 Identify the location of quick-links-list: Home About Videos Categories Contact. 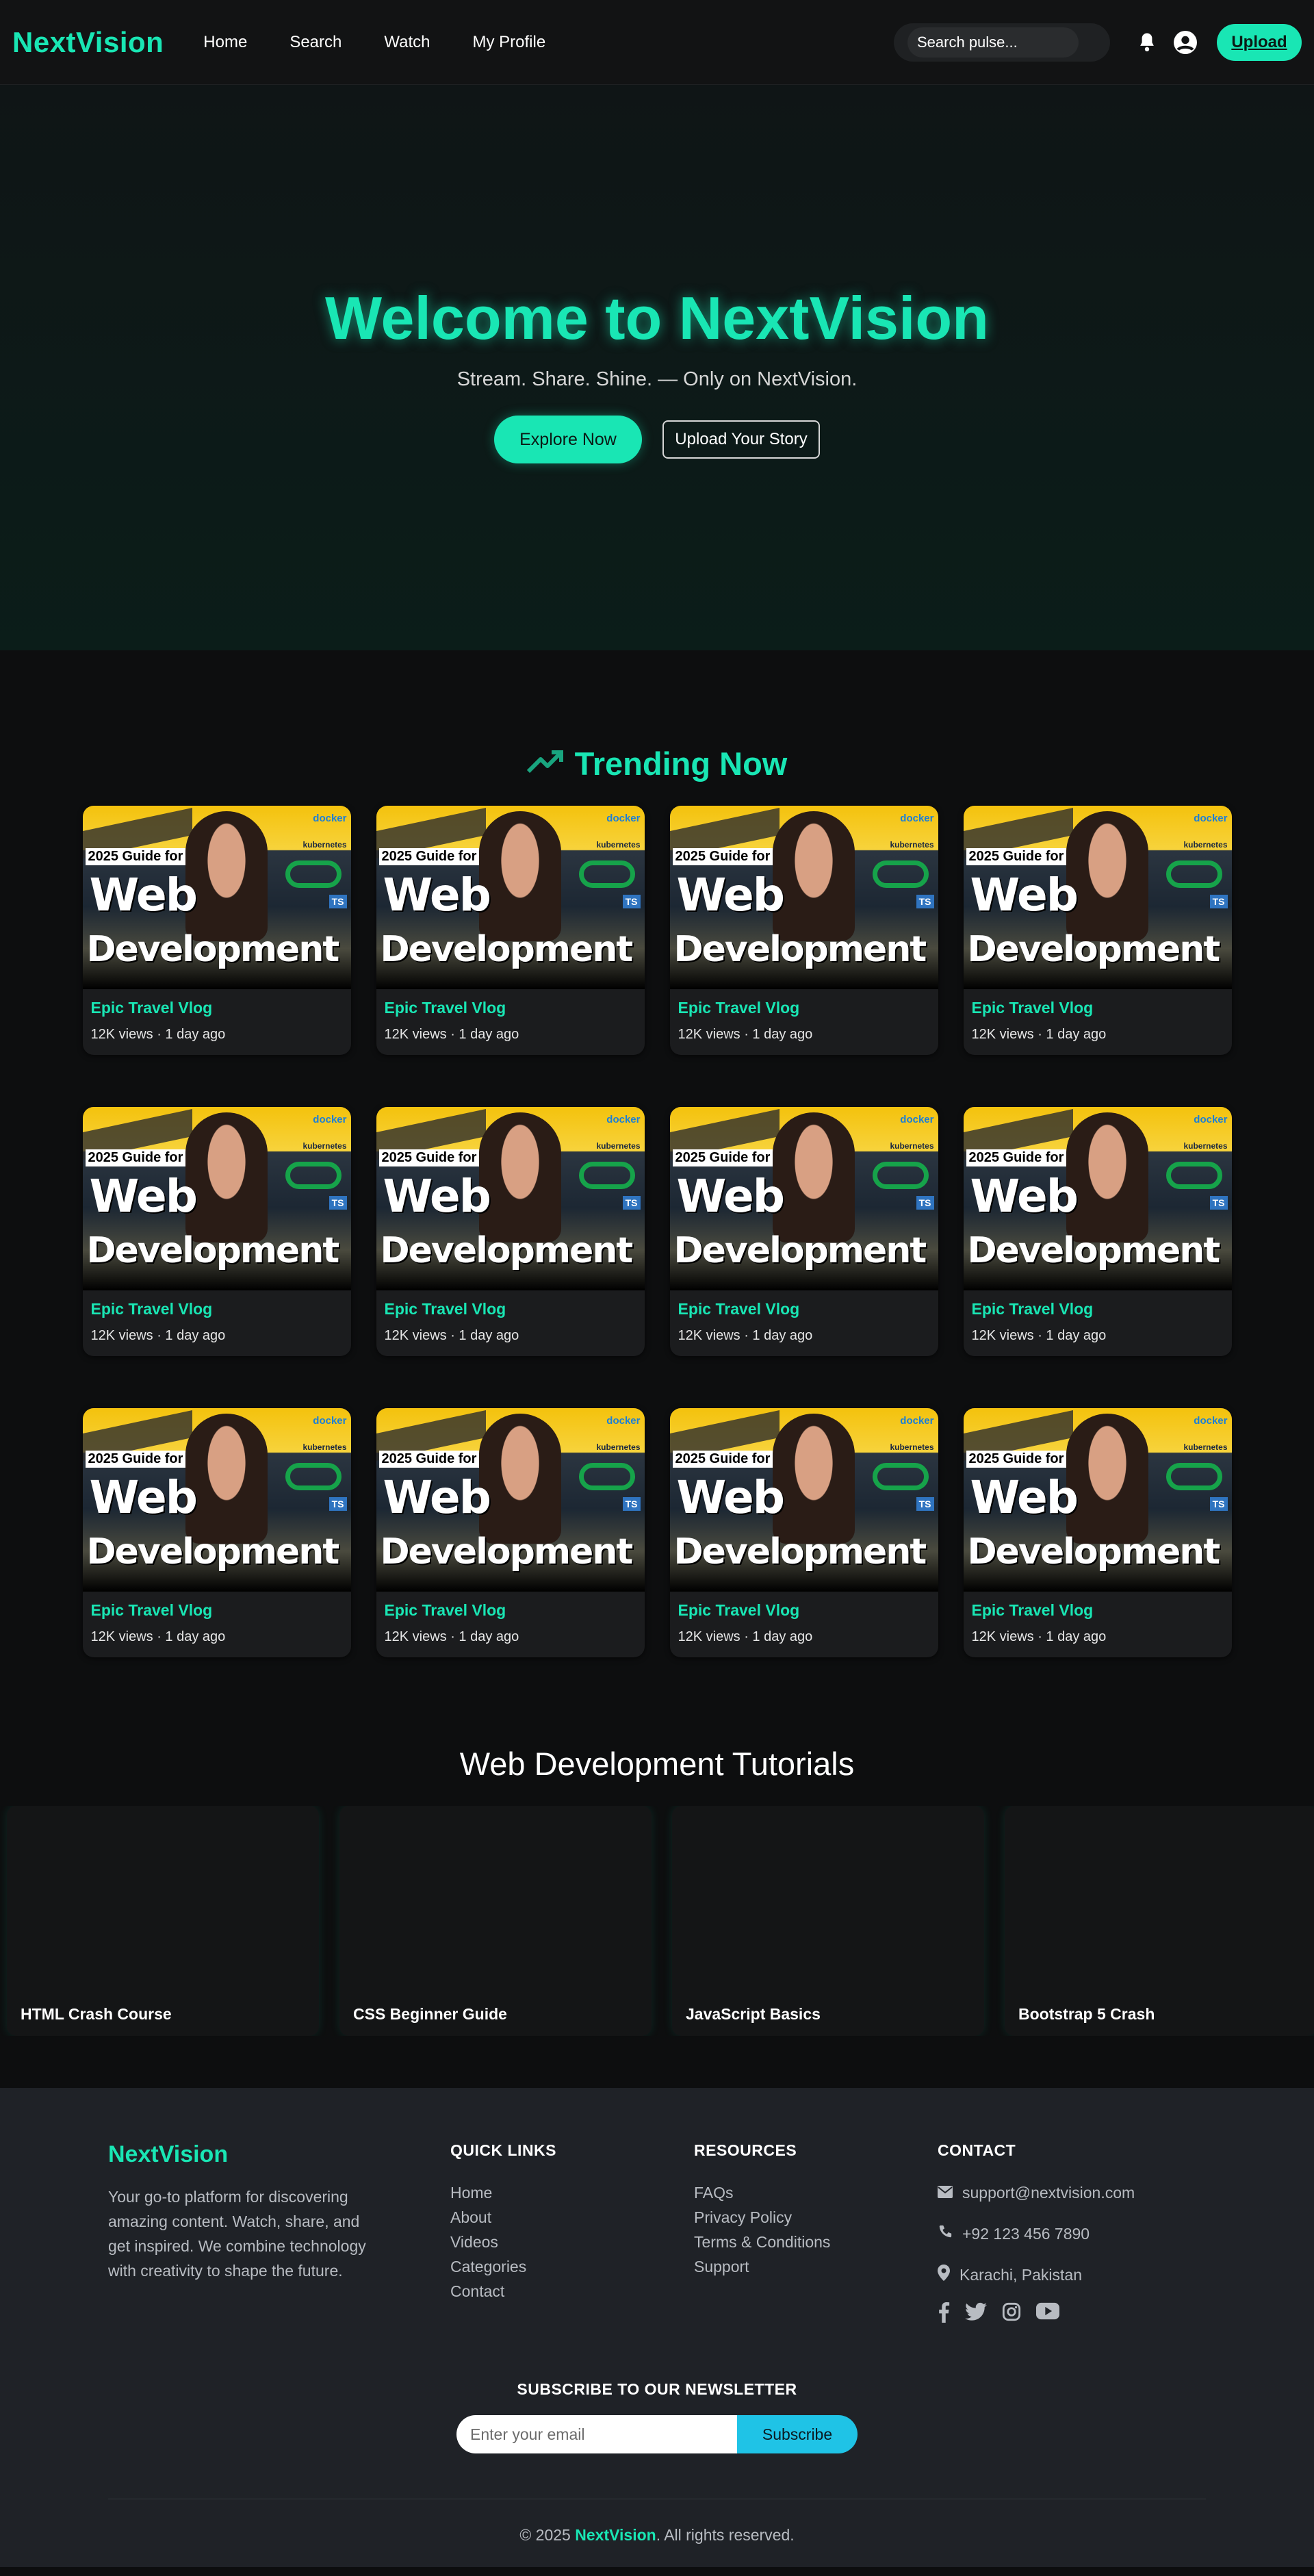
(572, 2242).